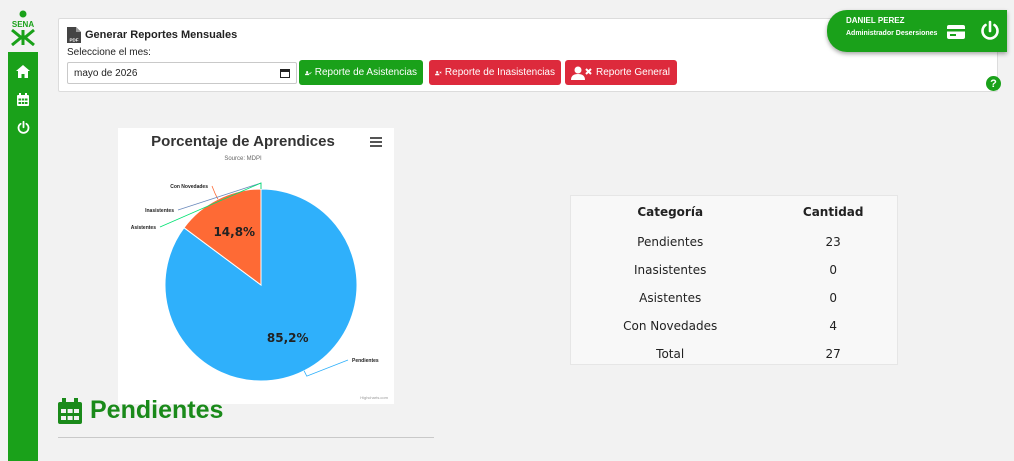 This screenshot has width=1014, height=461. I want to click on table-row: Inasistentes 0, so click(734, 270).